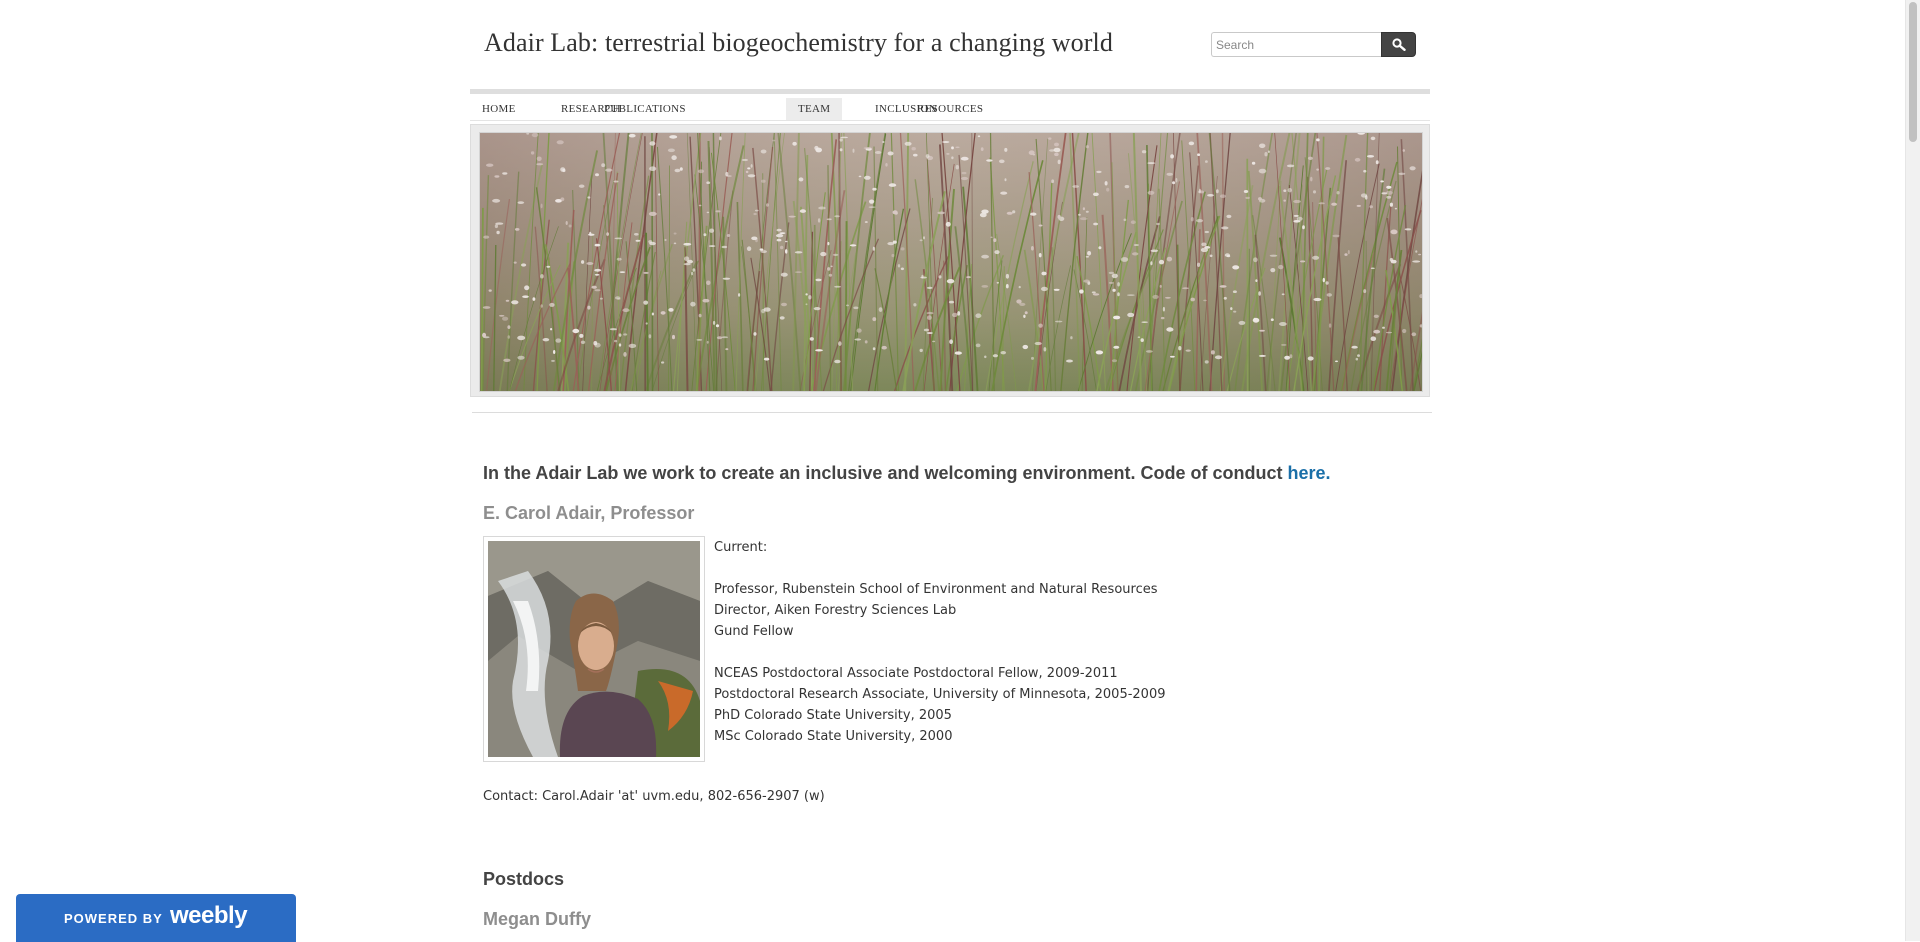 The image size is (1920, 942). What do you see at coordinates (835, 610) in the screenshot?
I see `bio-line: Director, Aiken Forestry Sciences Lab` at bounding box center [835, 610].